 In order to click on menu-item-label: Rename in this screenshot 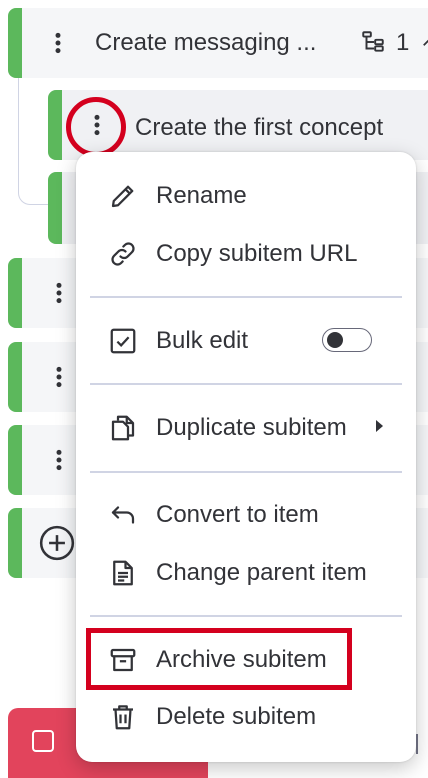, I will do `click(201, 195)`.